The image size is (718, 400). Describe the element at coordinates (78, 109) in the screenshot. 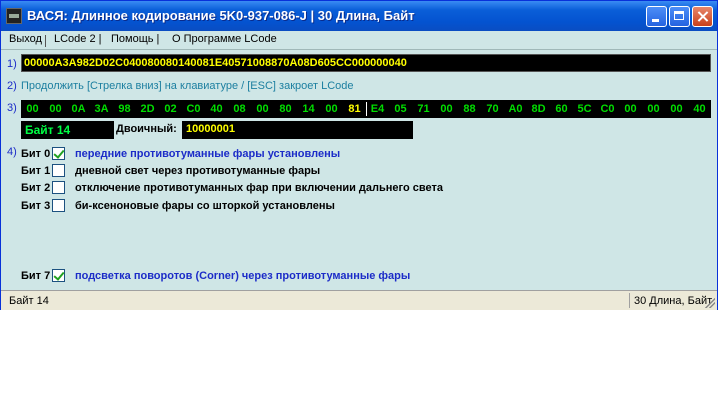

I see `byte-cell-2: 0A` at that location.